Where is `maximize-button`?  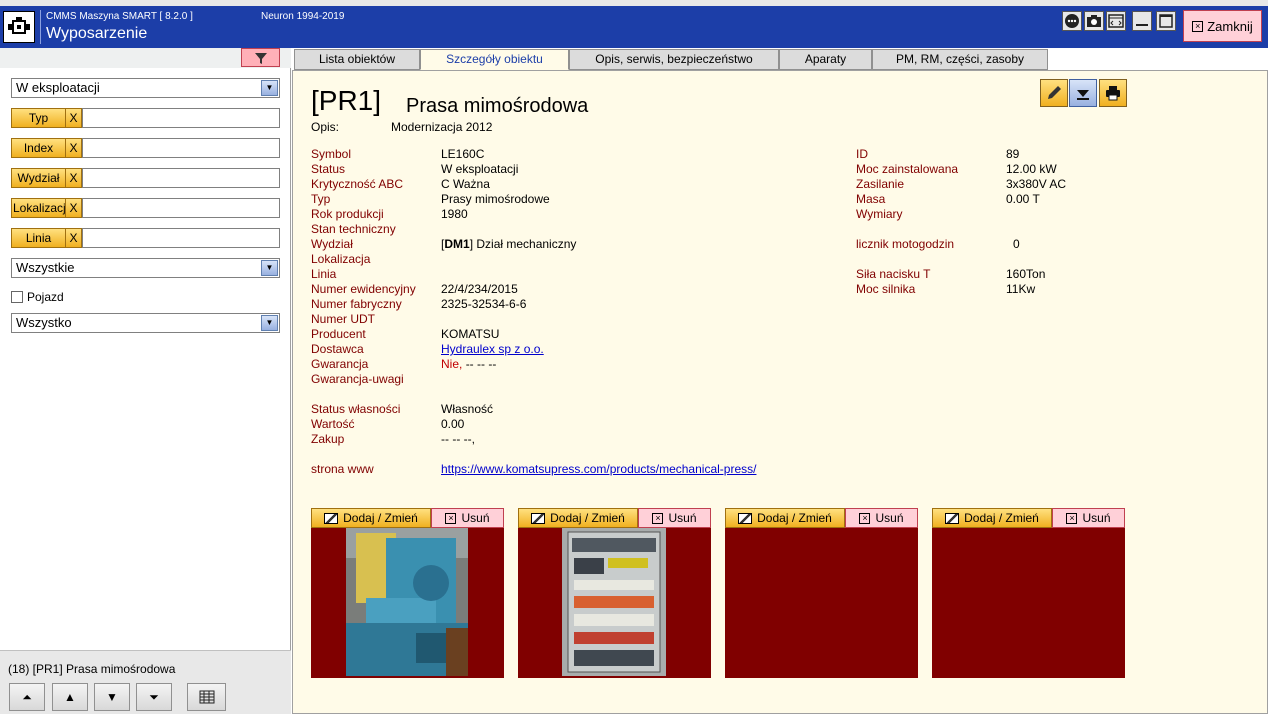 maximize-button is located at coordinates (1166, 21).